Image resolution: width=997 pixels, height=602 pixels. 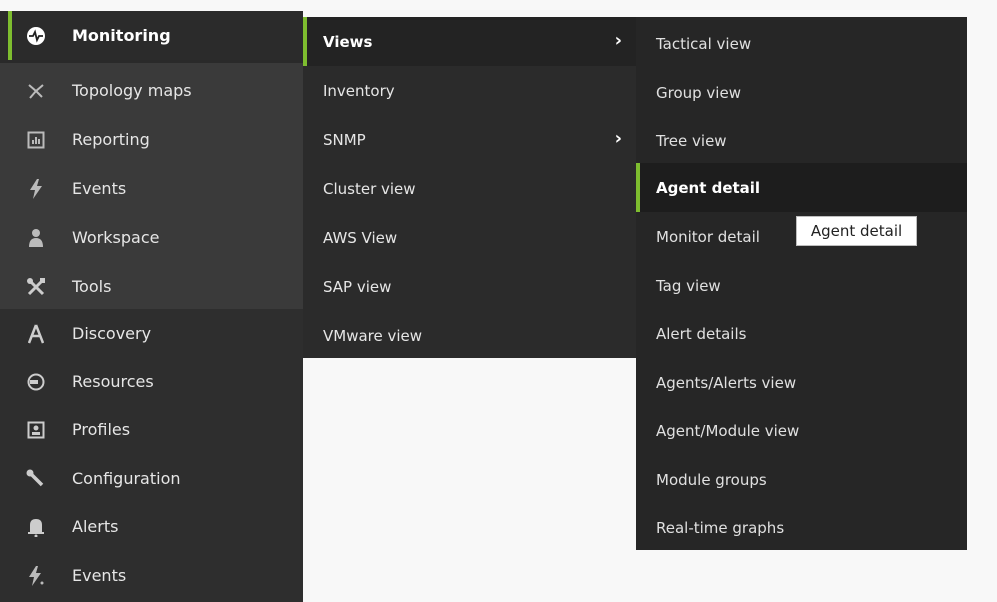 I want to click on views-menu-item-cluster-view: Cluster view, so click(x=469, y=188).